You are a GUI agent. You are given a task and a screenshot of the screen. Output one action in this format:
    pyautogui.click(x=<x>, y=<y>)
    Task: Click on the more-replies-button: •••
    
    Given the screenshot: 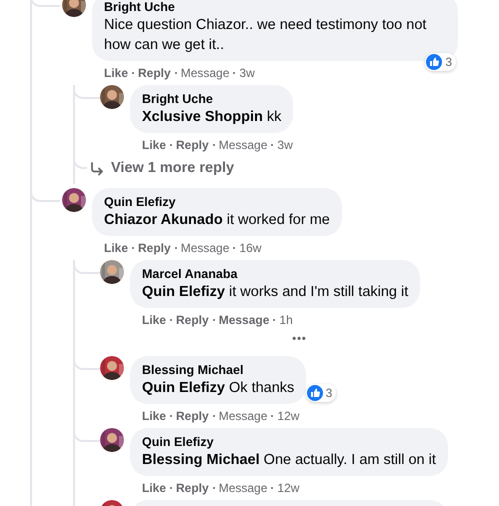 What is the action you would take?
    pyautogui.click(x=299, y=339)
    